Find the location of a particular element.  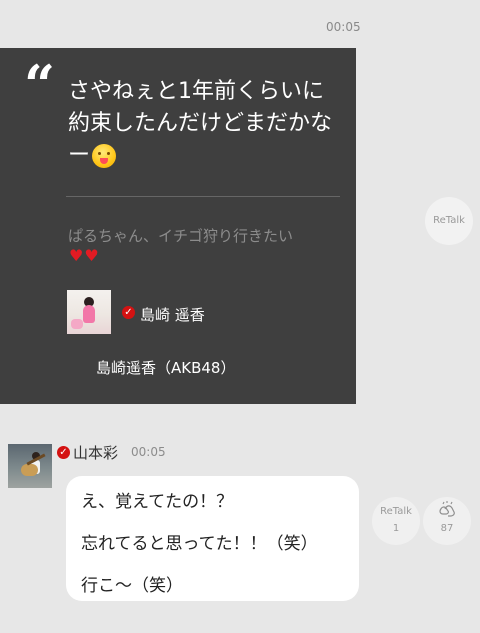

avatar-body-icon is located at coordinates (89, 314).